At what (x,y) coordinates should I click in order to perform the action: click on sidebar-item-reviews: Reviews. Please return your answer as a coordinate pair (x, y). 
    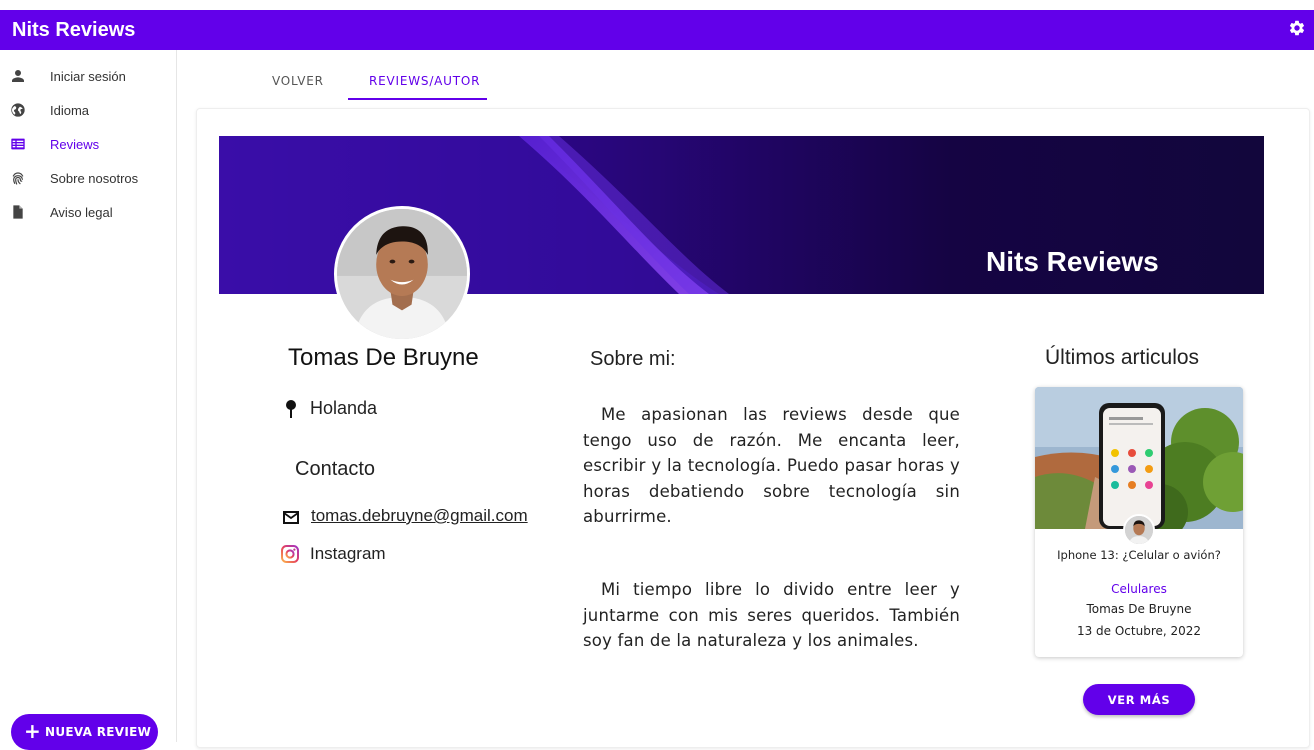
    Looking at the image, I should click on (88, 144).